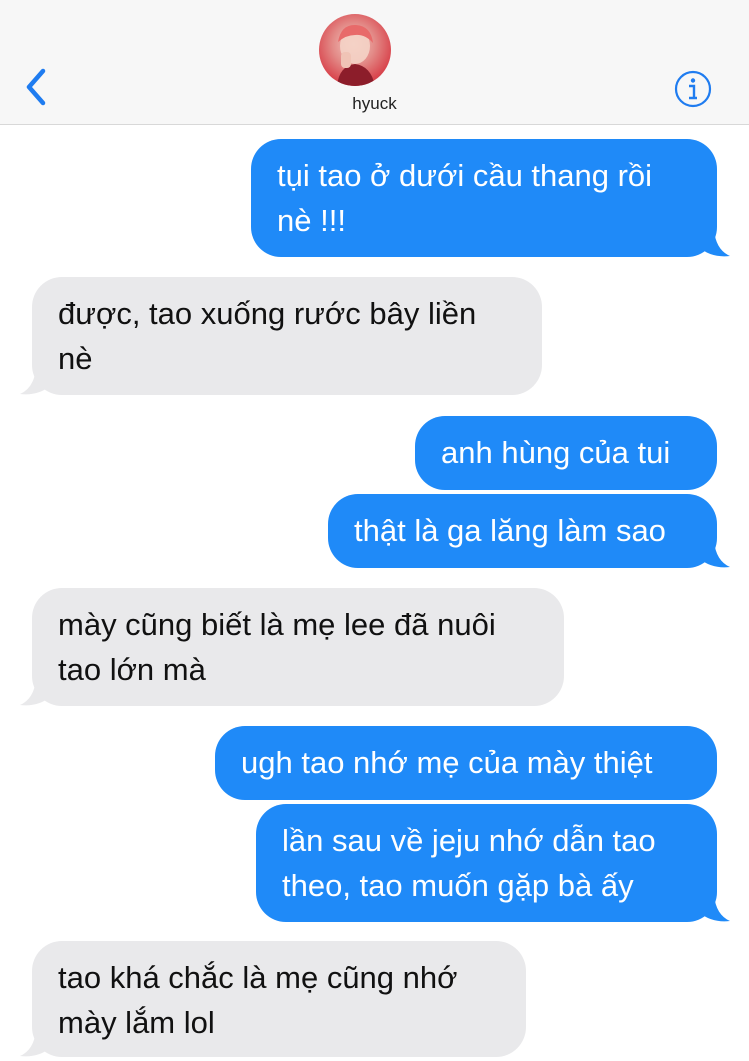 This screenshot has height=1061, width=749. What do you see at coordinates (356, 55) in the screenshot?
I see `avatar-photo` at bounding box center [356, 55].